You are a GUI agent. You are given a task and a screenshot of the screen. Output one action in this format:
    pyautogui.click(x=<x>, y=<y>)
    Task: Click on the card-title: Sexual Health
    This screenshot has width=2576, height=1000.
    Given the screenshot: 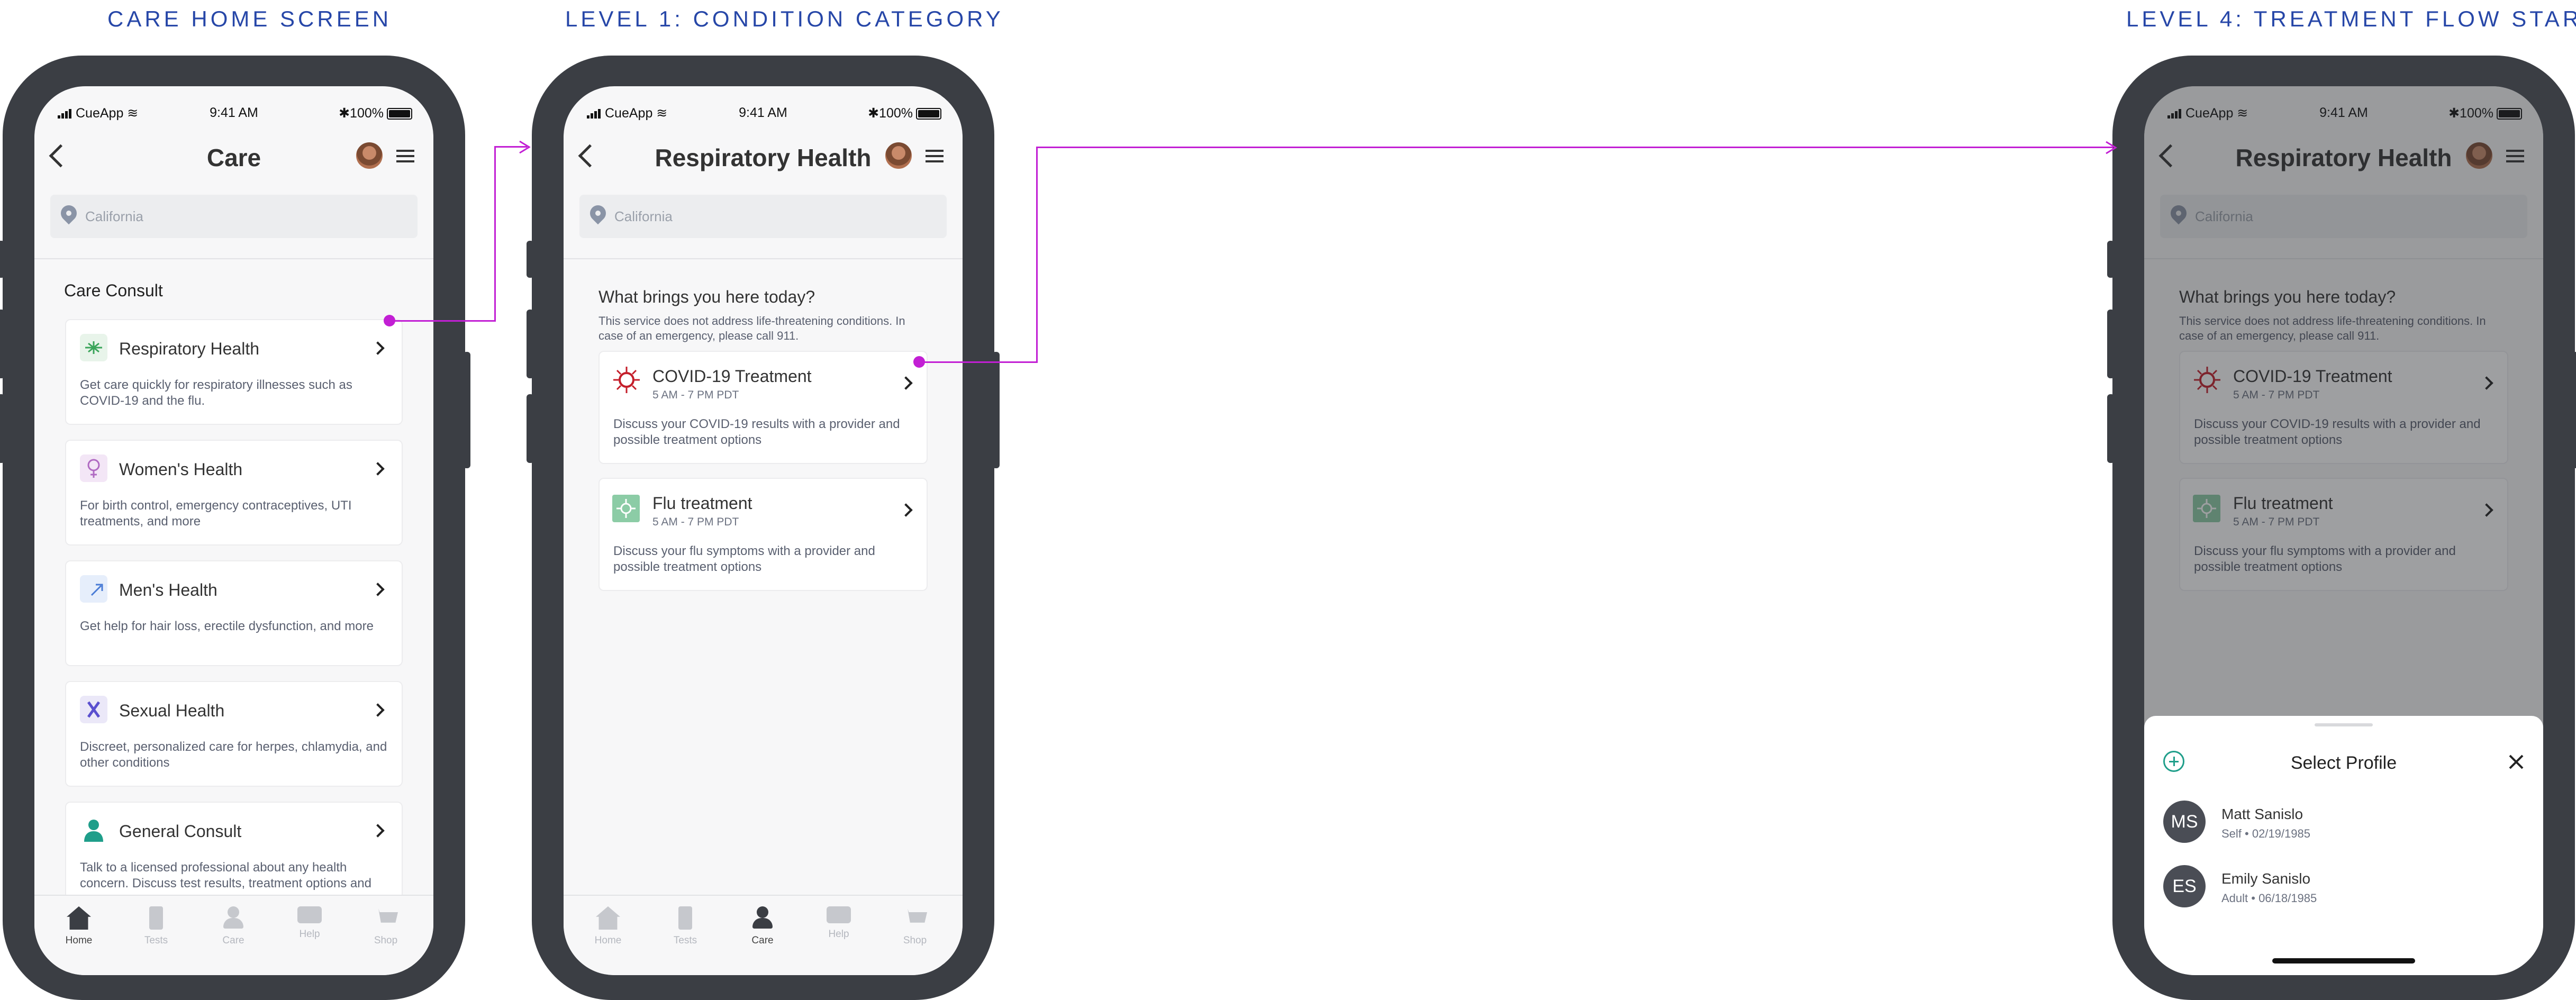 What is the action you would take?
    pyautogui.click(x=172, y=710)
    